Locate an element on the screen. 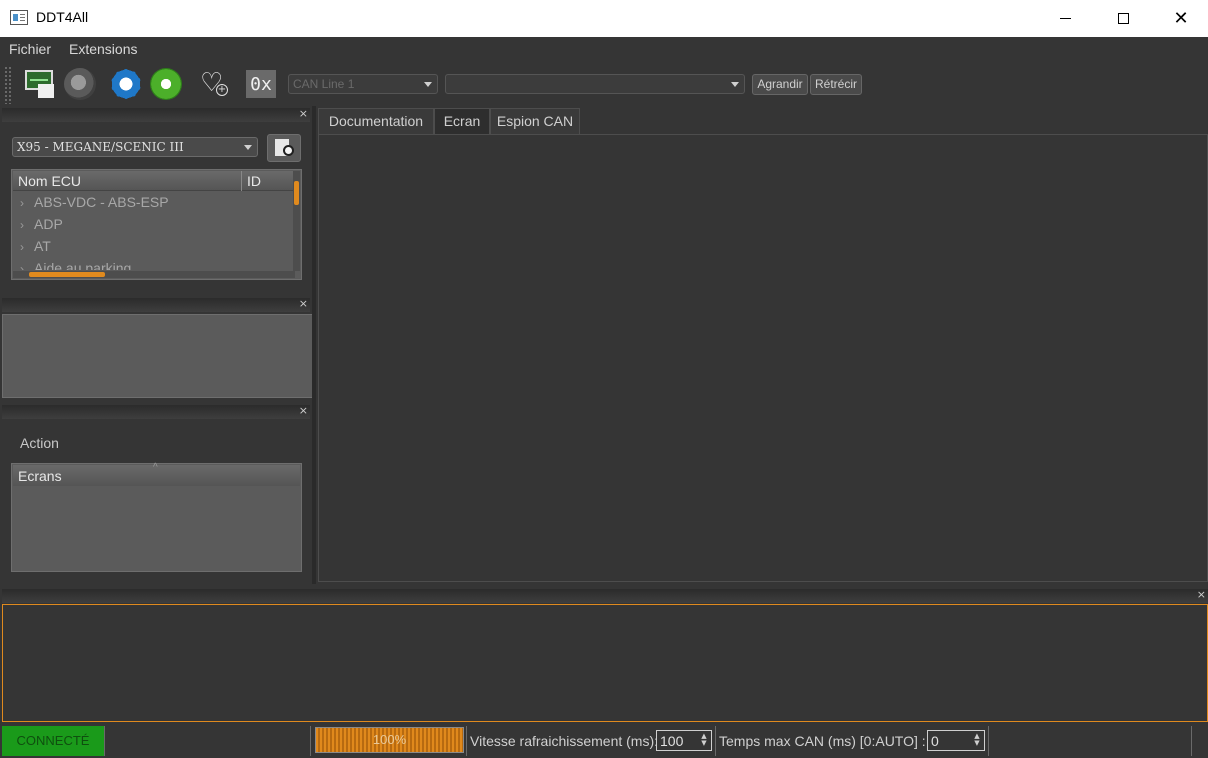 The height and width of the screenshot is (758, 1208). close-button: ✕ is located at coordinates (1180, 18).